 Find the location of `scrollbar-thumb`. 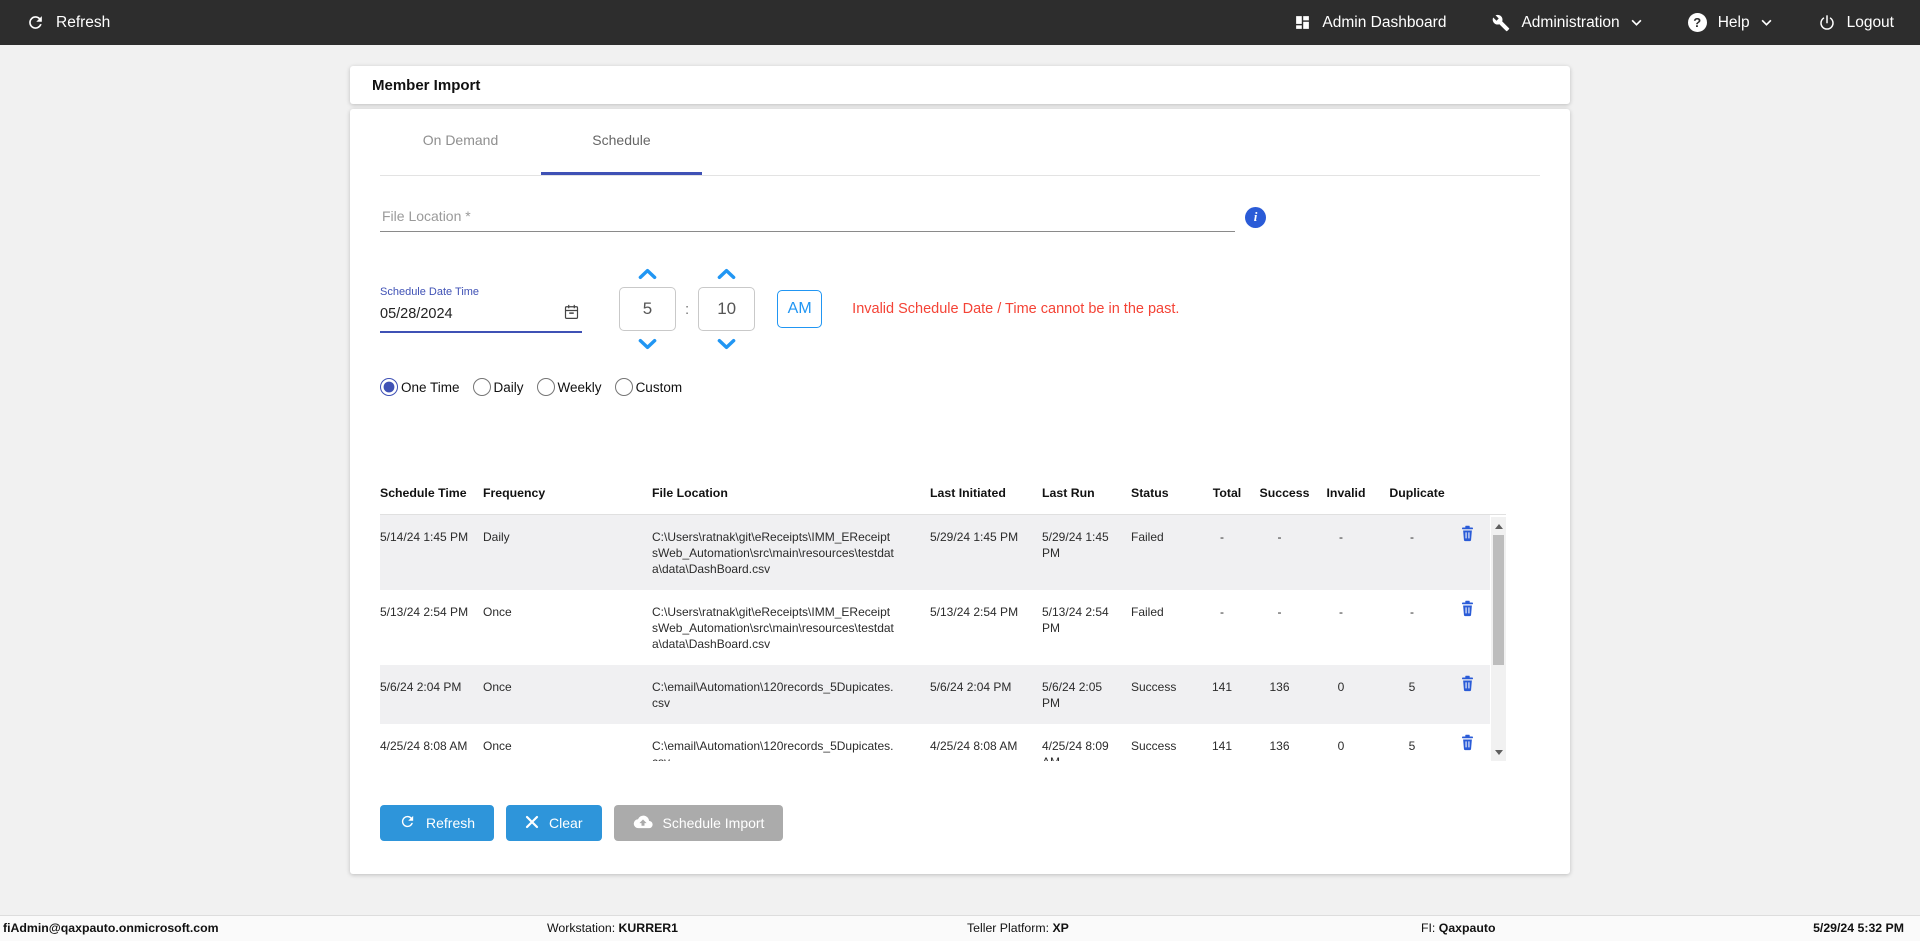

scrollbar-thumb is located at coordinates (1498, 600).